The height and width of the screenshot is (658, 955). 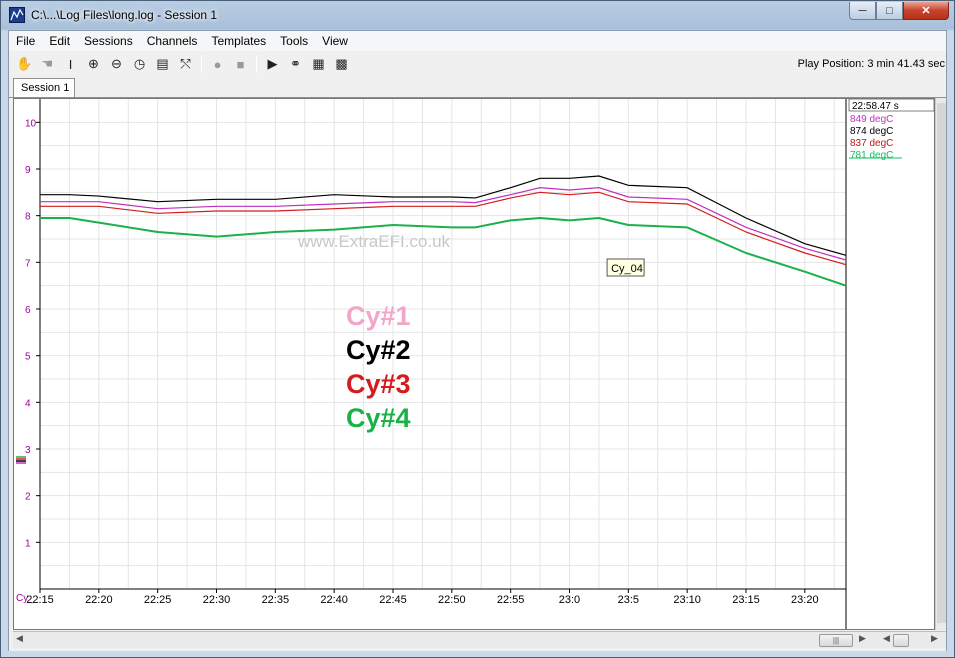 What do you see at coordinates (805, 600) in the screenshot?
I see `x-tick-label: 23:20` at bounding box center [805, 600].